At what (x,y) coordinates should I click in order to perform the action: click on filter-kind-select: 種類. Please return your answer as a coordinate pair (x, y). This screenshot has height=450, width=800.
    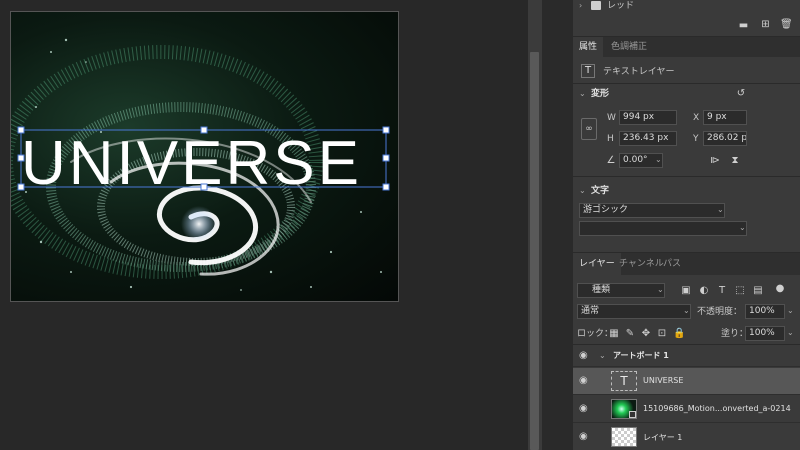
    Looking at the image, I should click on (621, 290).